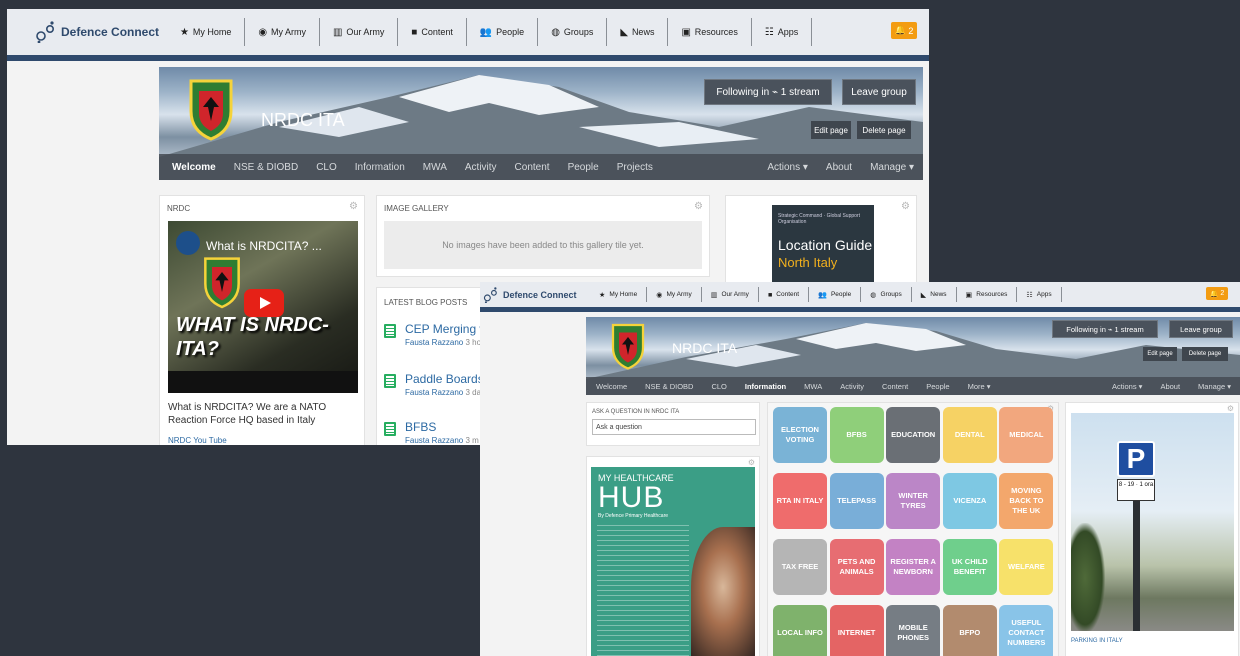  What do you see at coordinates (263, 382) in the screenshot?
I see `video-controls` at bounding box center [263, 382].